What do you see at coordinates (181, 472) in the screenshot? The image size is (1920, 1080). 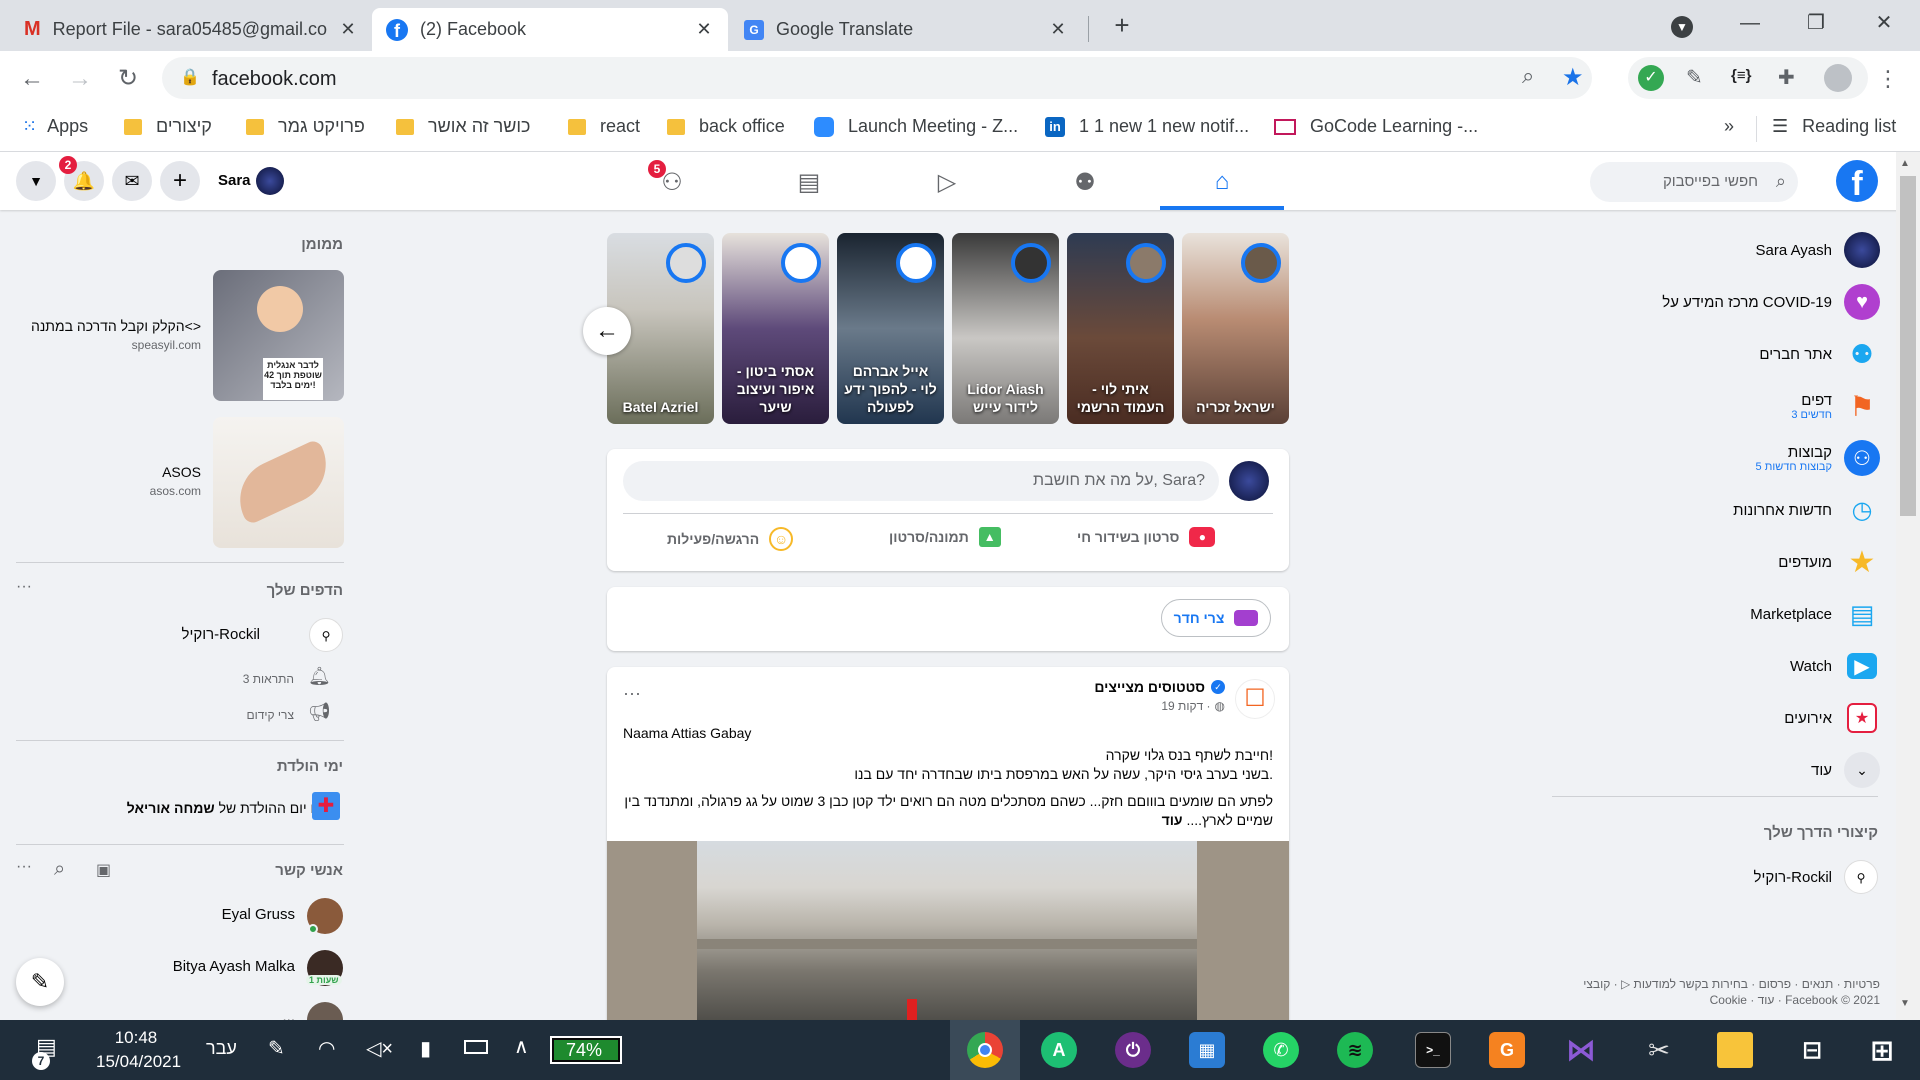 I see `ad-title: ASOS` at bounding box center [181, 472].